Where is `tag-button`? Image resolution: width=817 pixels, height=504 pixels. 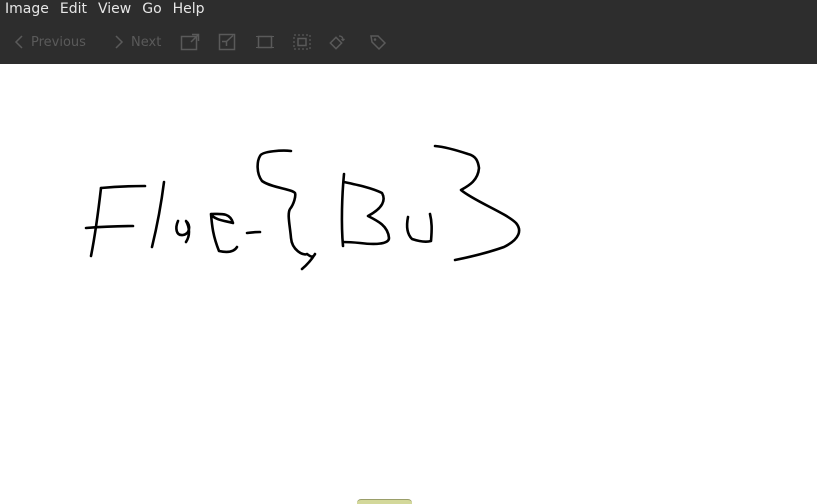 tag-button is located at coordinates (378, 42).